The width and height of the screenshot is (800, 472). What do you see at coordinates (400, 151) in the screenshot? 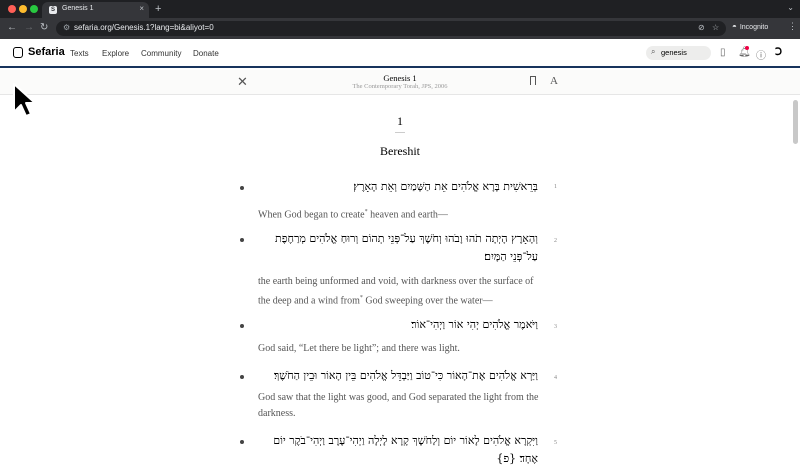
I see `chapter-name: Bereshit` at bounding box center [400, 151].